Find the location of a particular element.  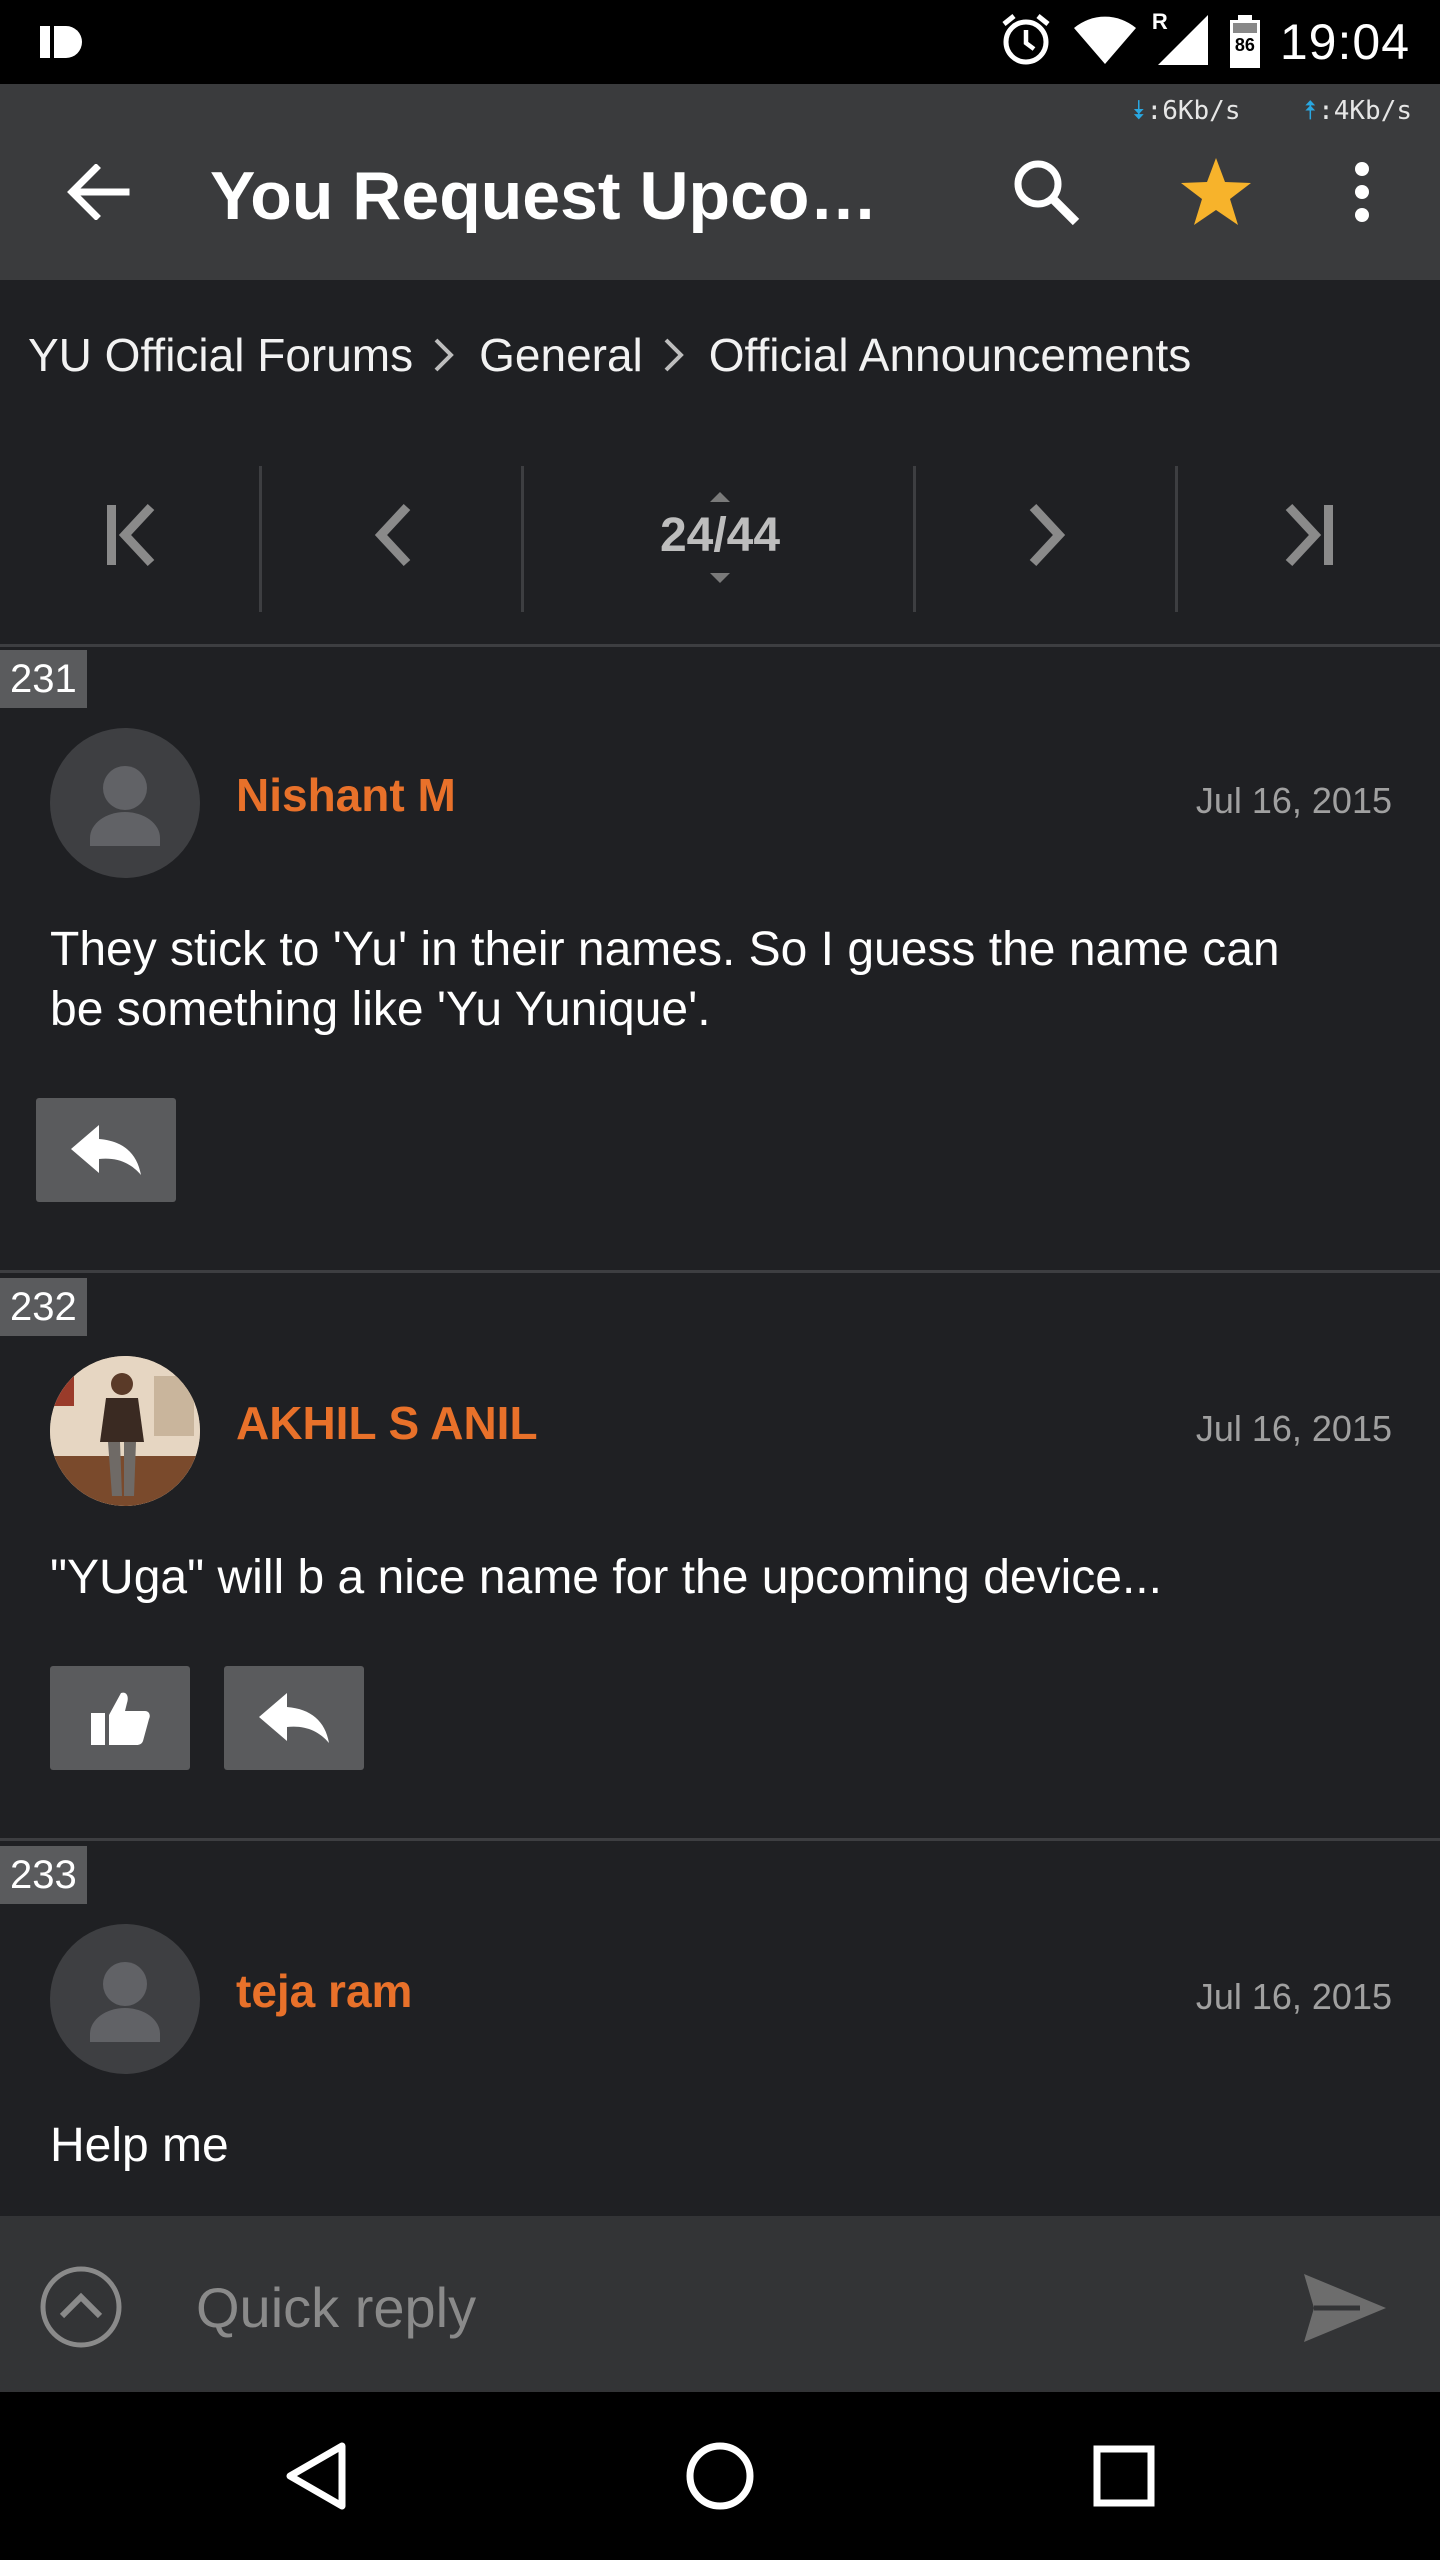

download-speed: :6Kb/s is located at coordinates (1193, 111).